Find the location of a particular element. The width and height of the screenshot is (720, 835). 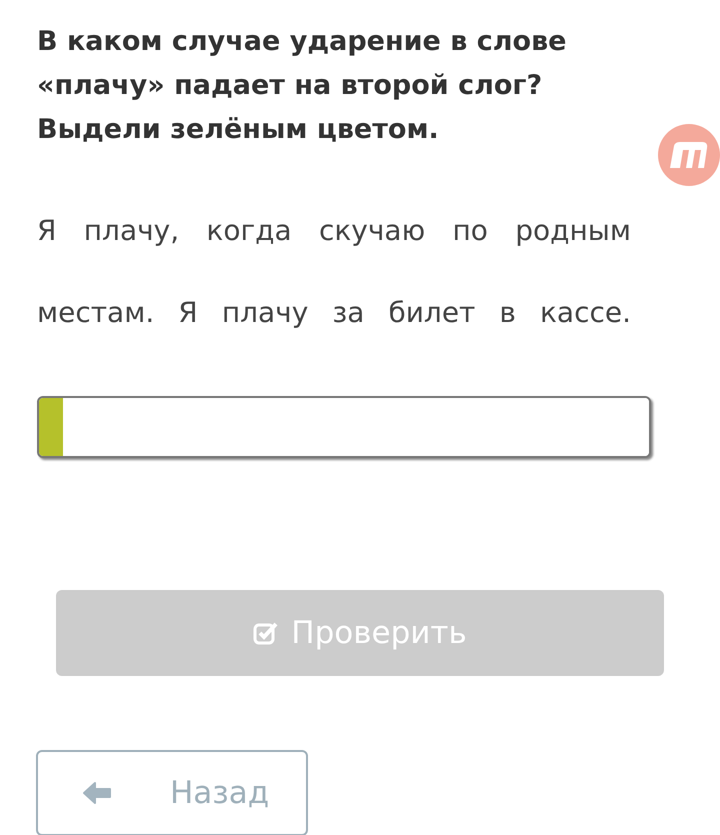

answer-field is located at coordinates (344, 427).